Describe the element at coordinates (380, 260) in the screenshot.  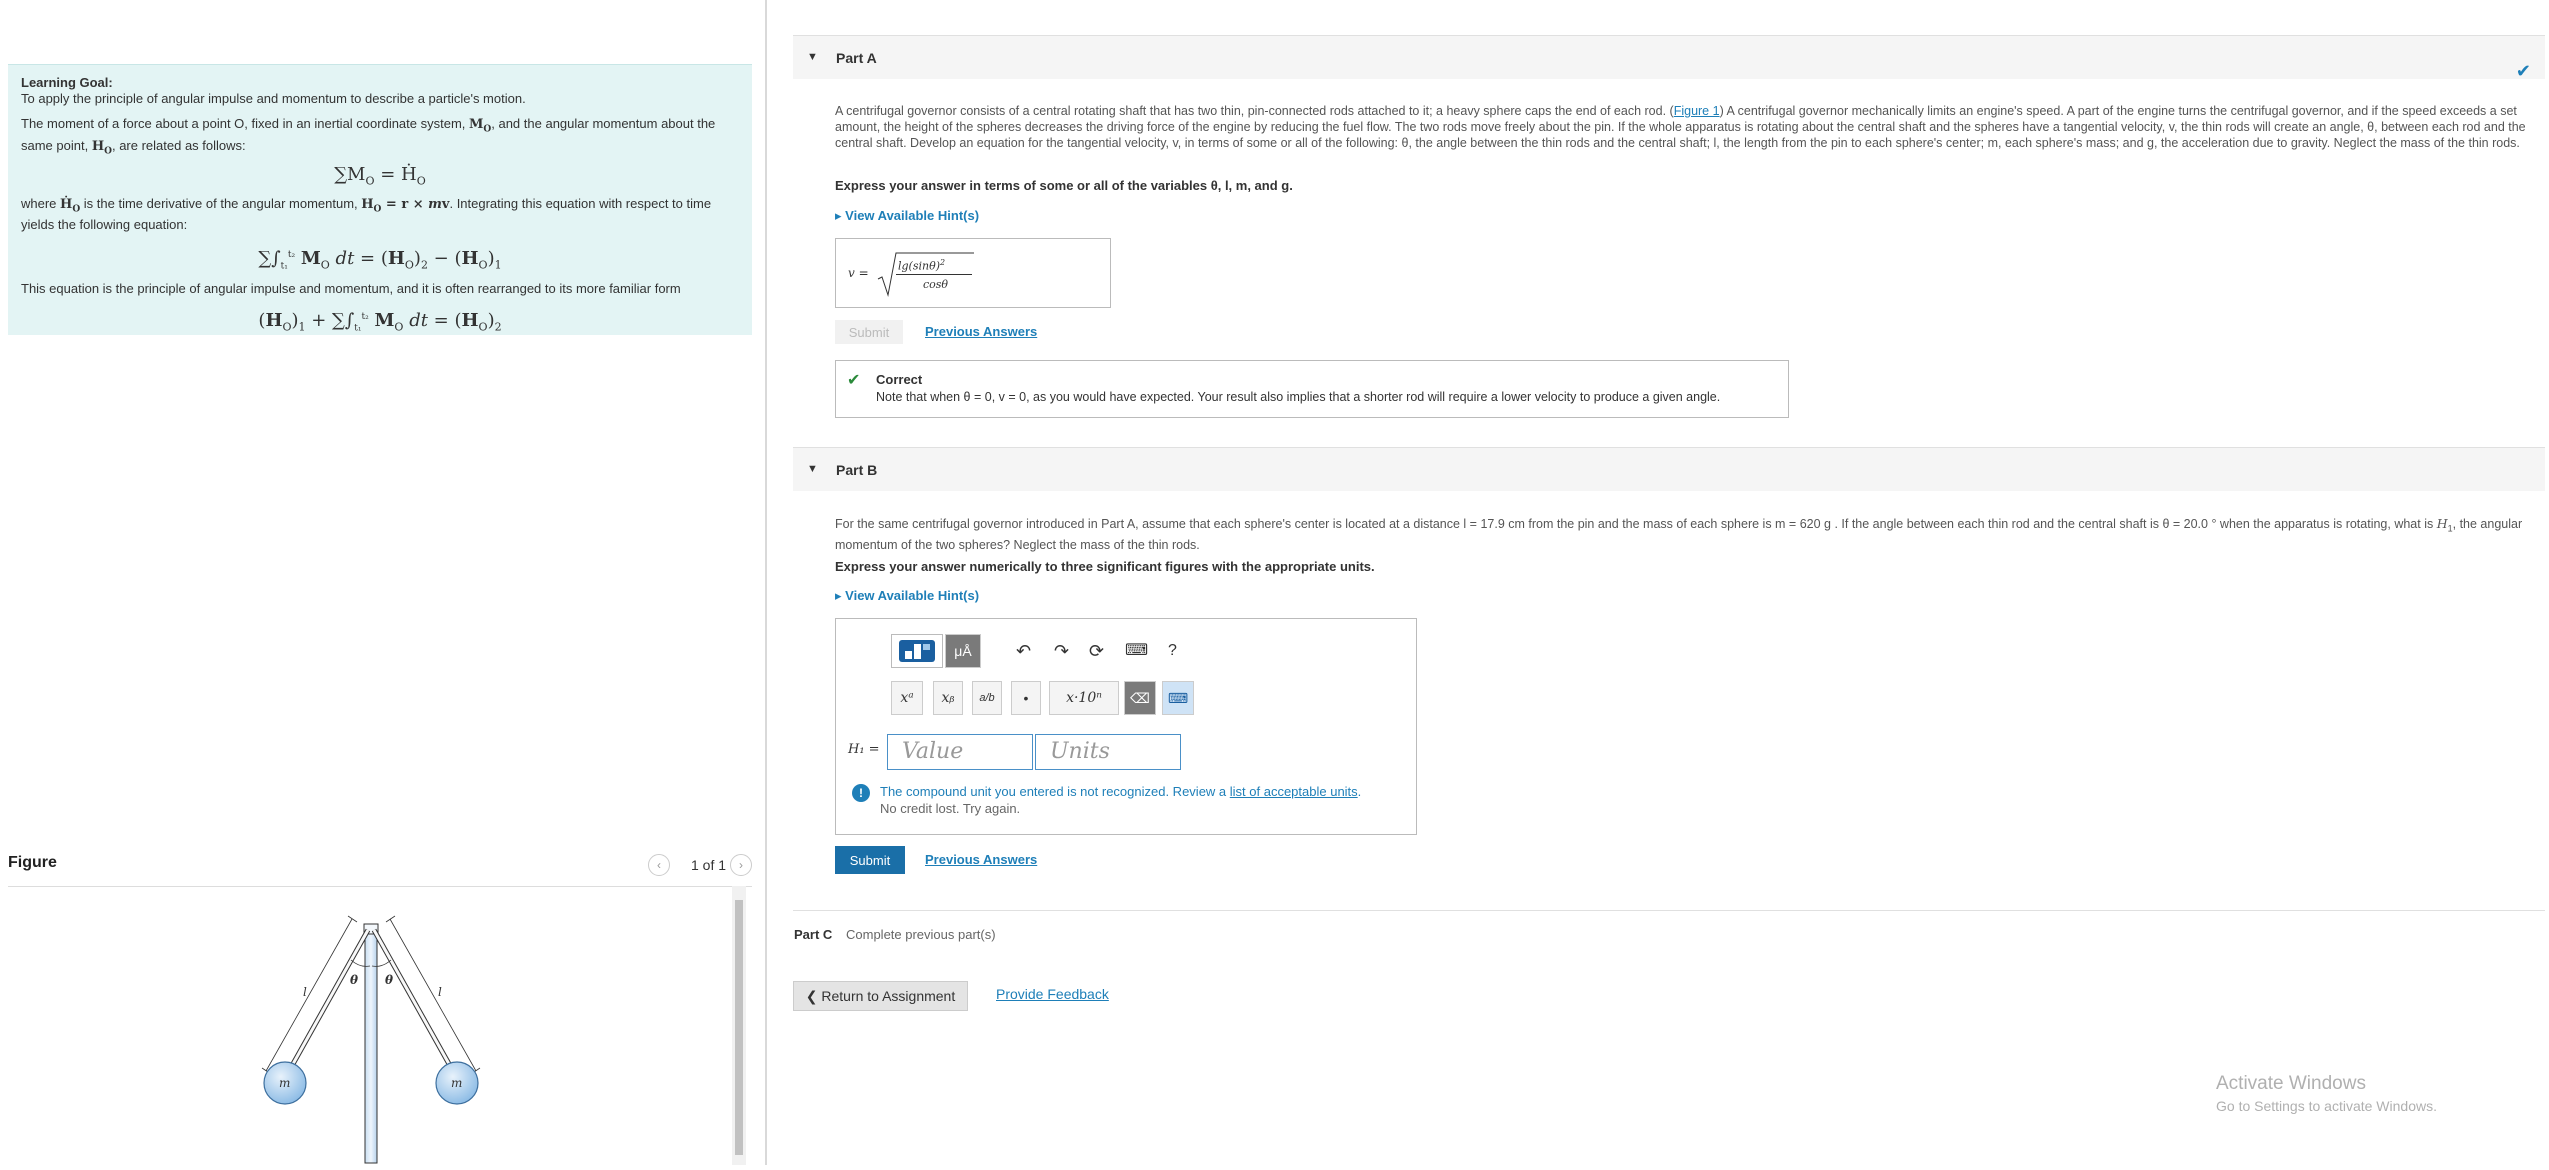
I see `equation-integral: ∑∫t₁t₂ MO dt = (HO)2 − (HO)1` at that location.